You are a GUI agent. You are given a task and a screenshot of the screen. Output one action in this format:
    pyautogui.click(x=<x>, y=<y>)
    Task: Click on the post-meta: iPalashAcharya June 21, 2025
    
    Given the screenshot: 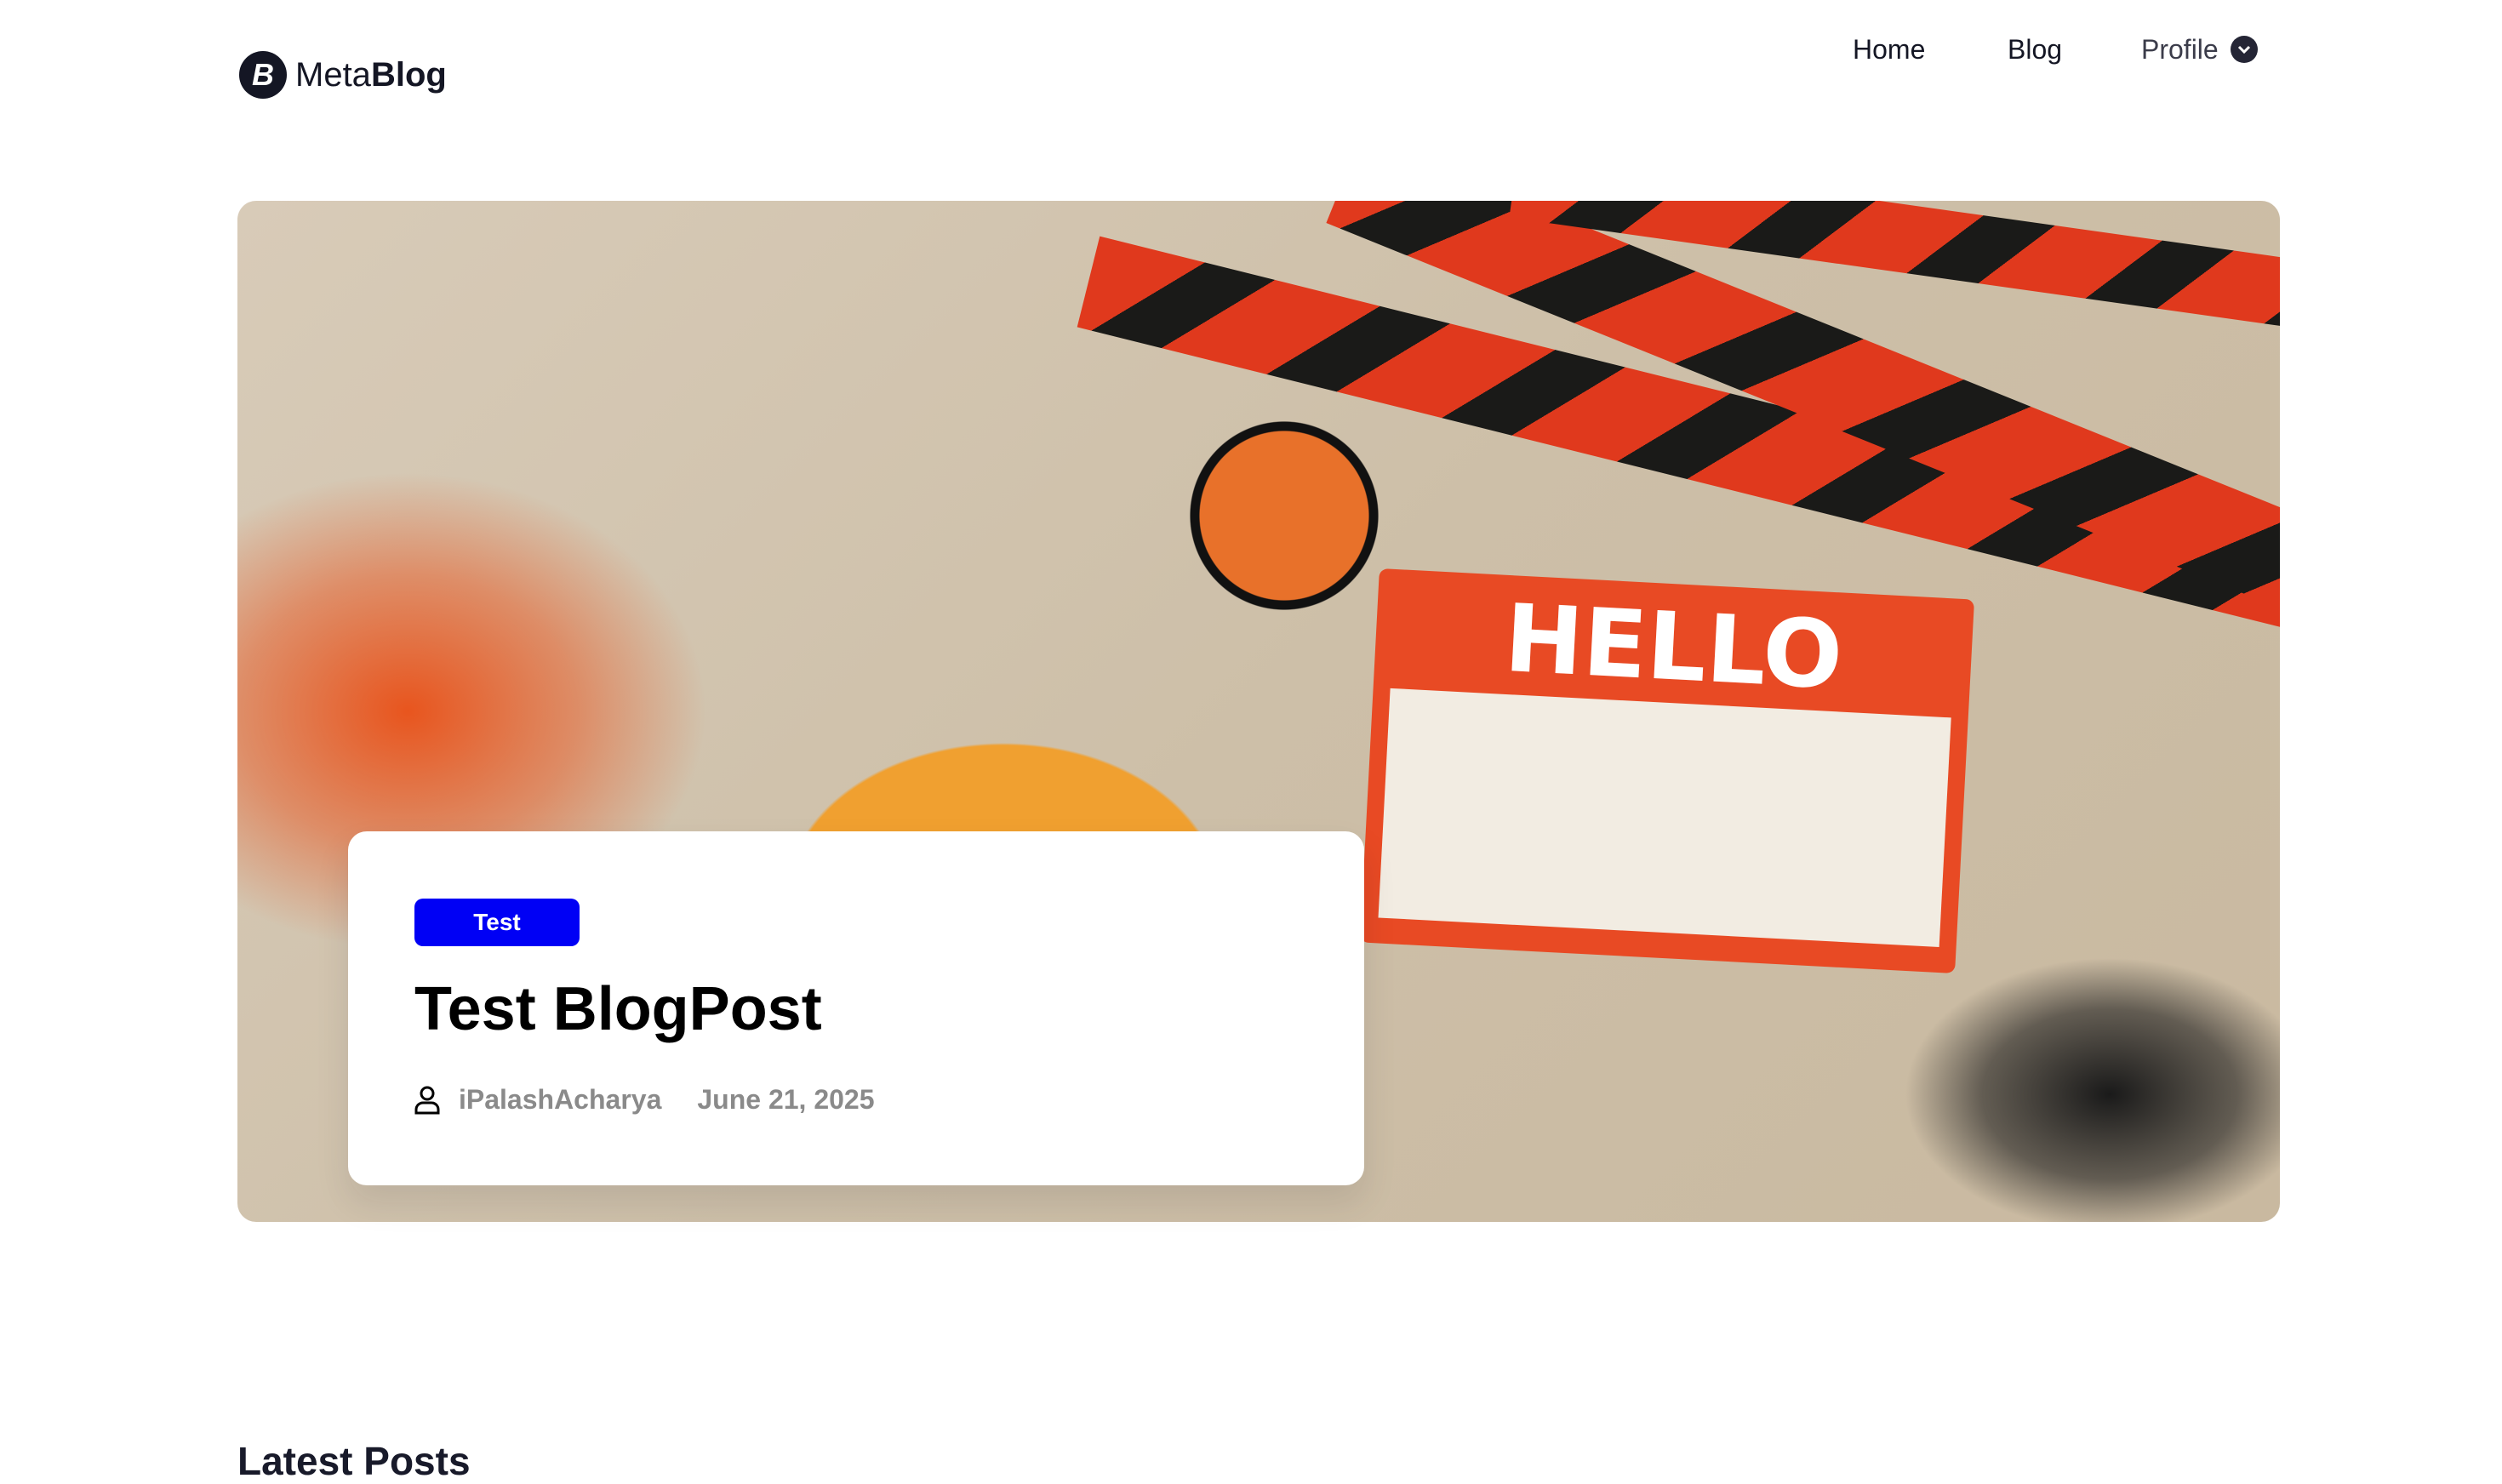 What is the action you would take?
    pyautogui.click(x=644, y=1100)
    